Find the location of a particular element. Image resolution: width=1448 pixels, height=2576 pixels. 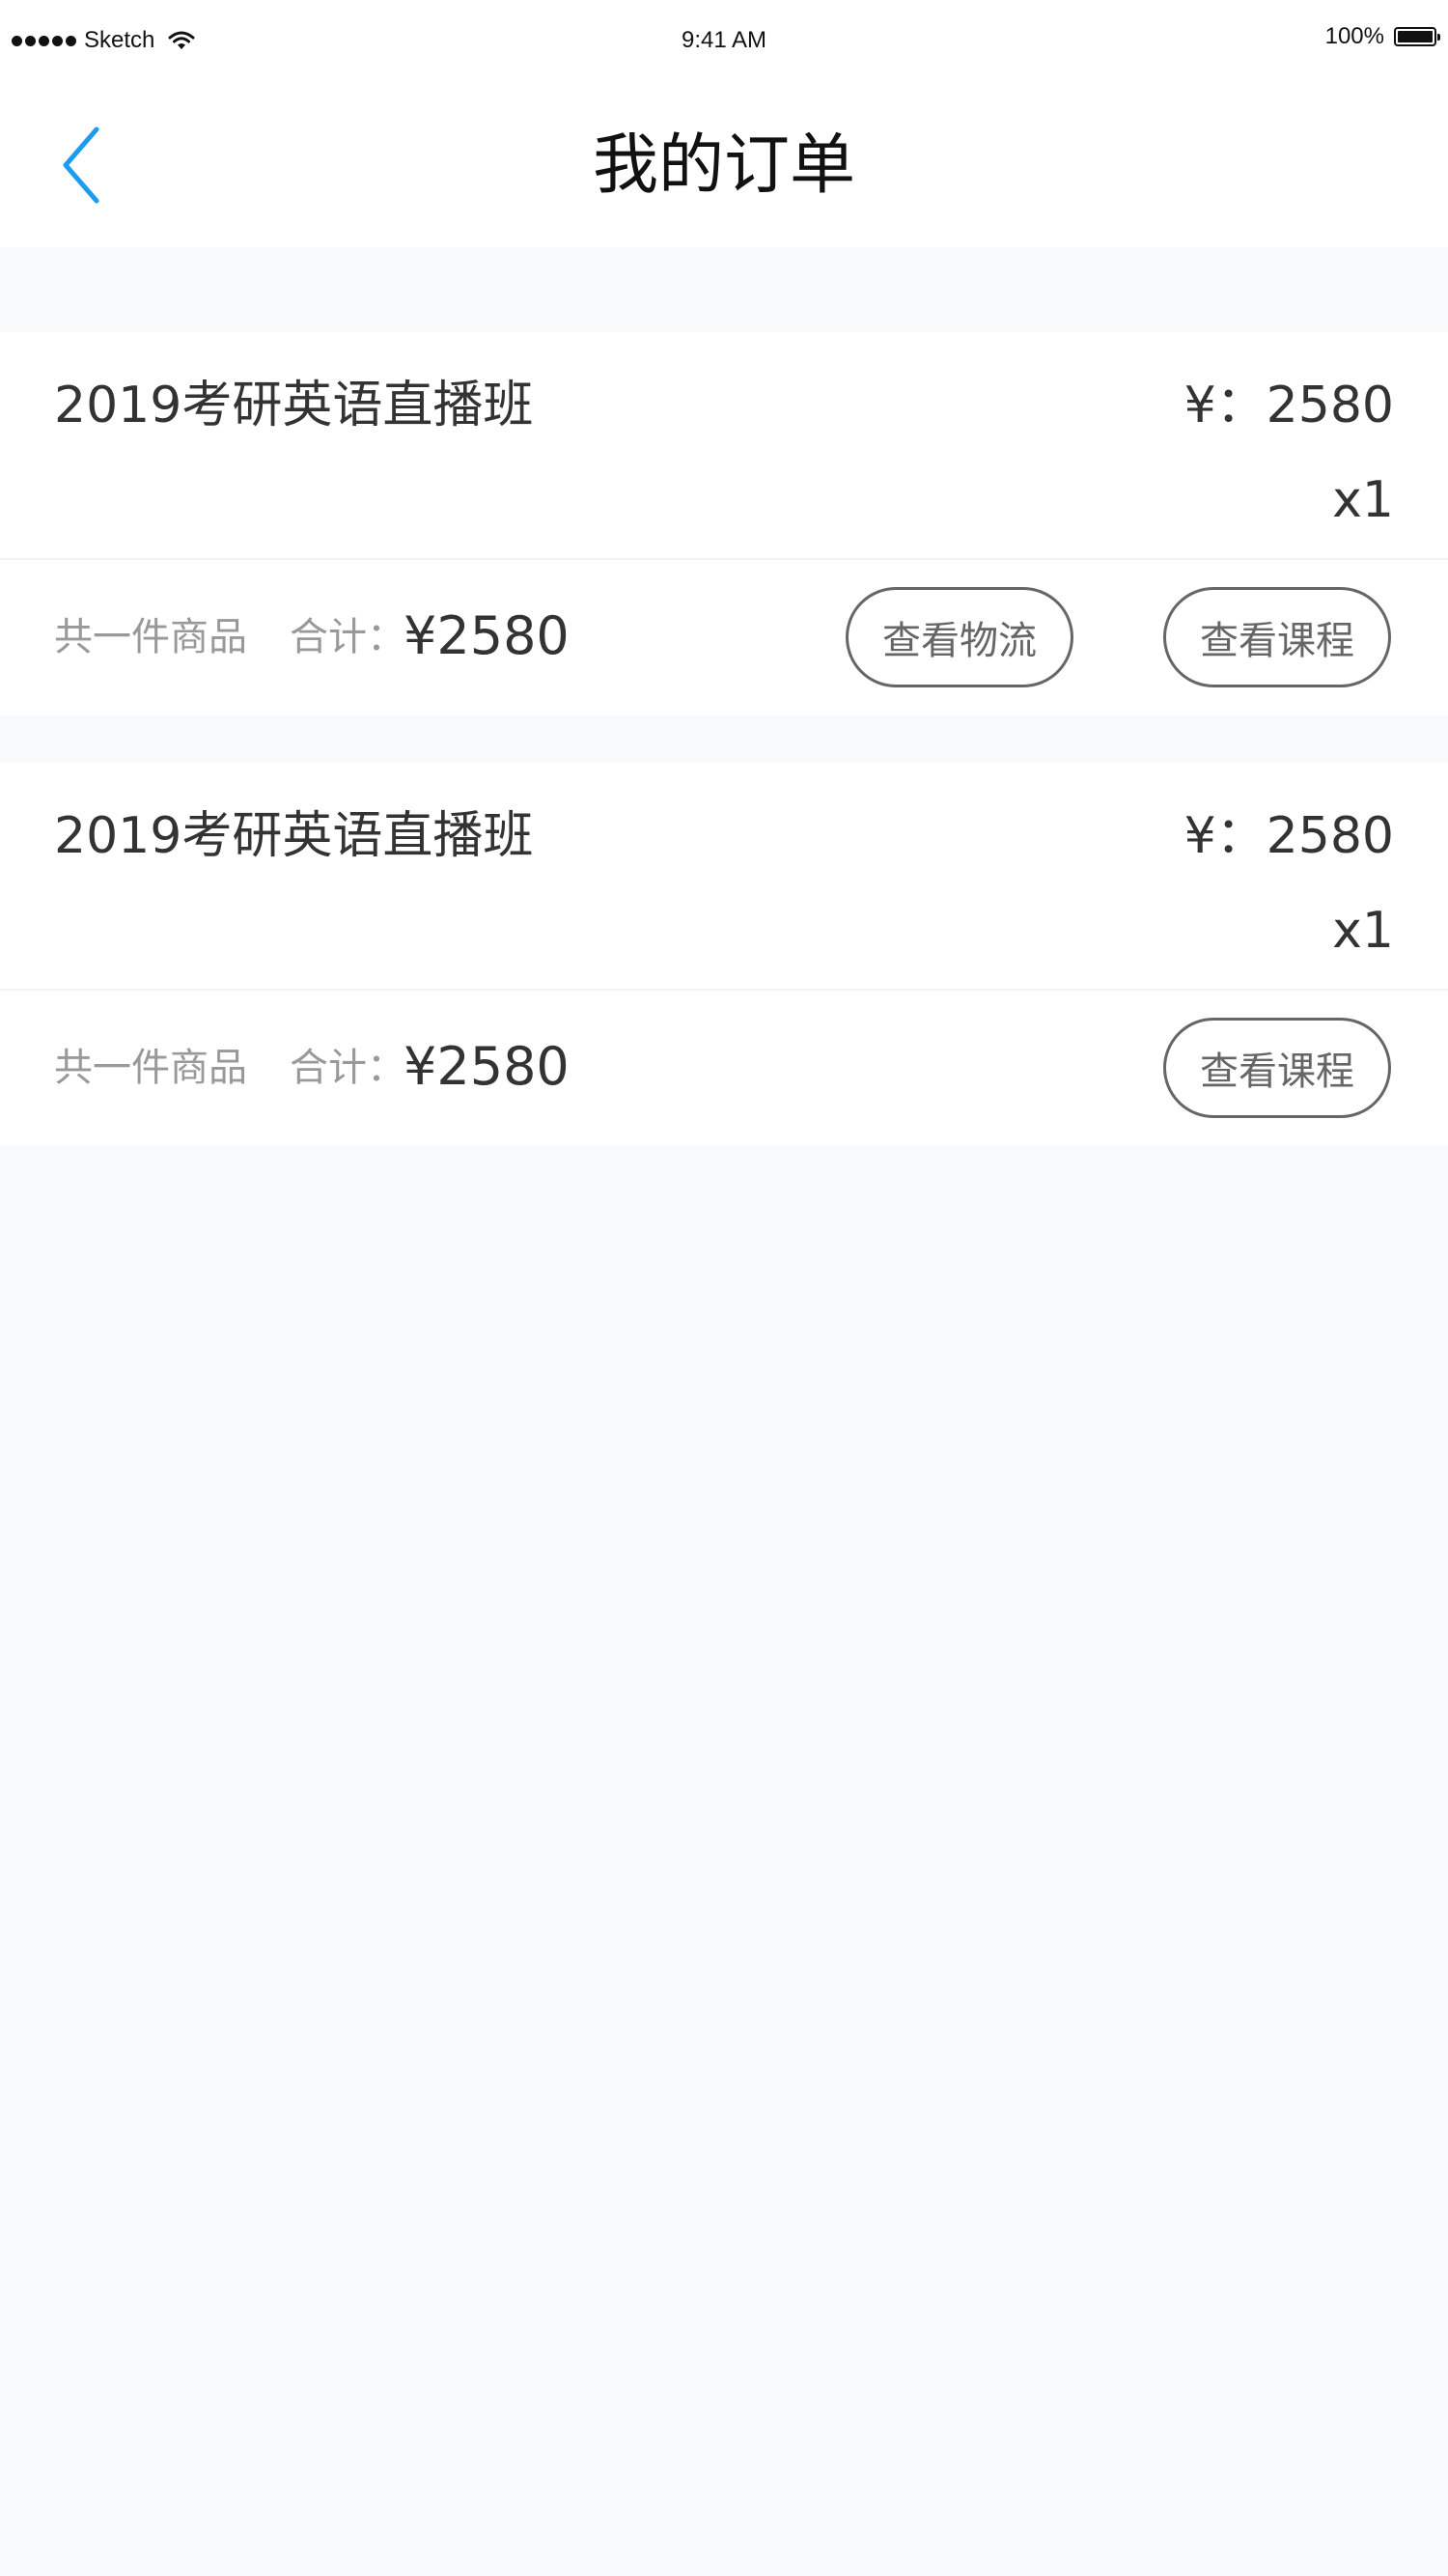

order-footer: 共一件商品 合计： ¥2580 查看物流 查看课程 is located at coordinates (724, 638).